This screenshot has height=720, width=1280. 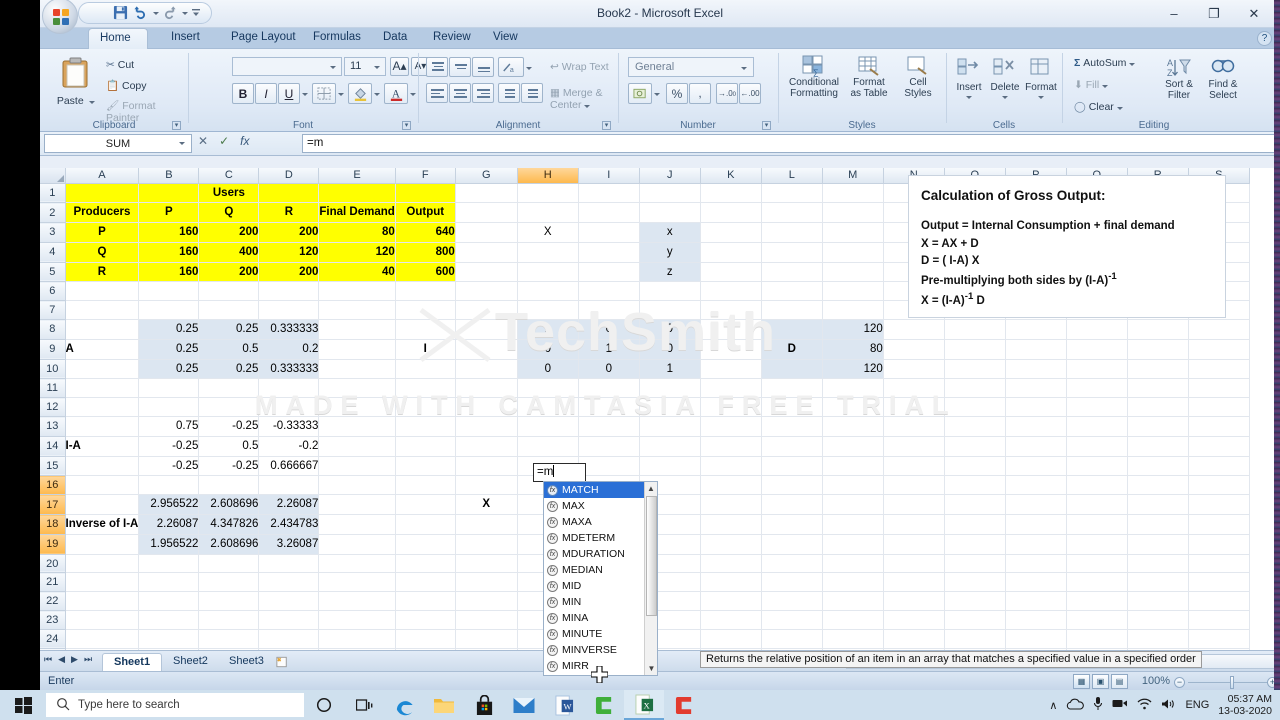 What do you see at coordinates (914, 485) in the screenshot?
I see `cell-N16` at bounding box center [914, 485].